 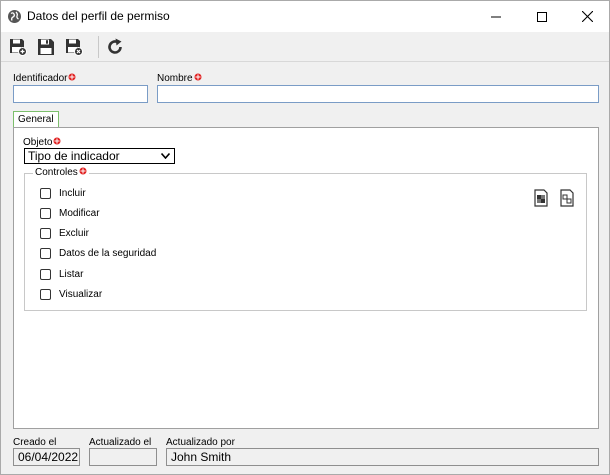 What do you see at coordinates (382, 457) in the screenshot?
I see `actualizado-por-field: John Smith` at bounding box center [382, 457].